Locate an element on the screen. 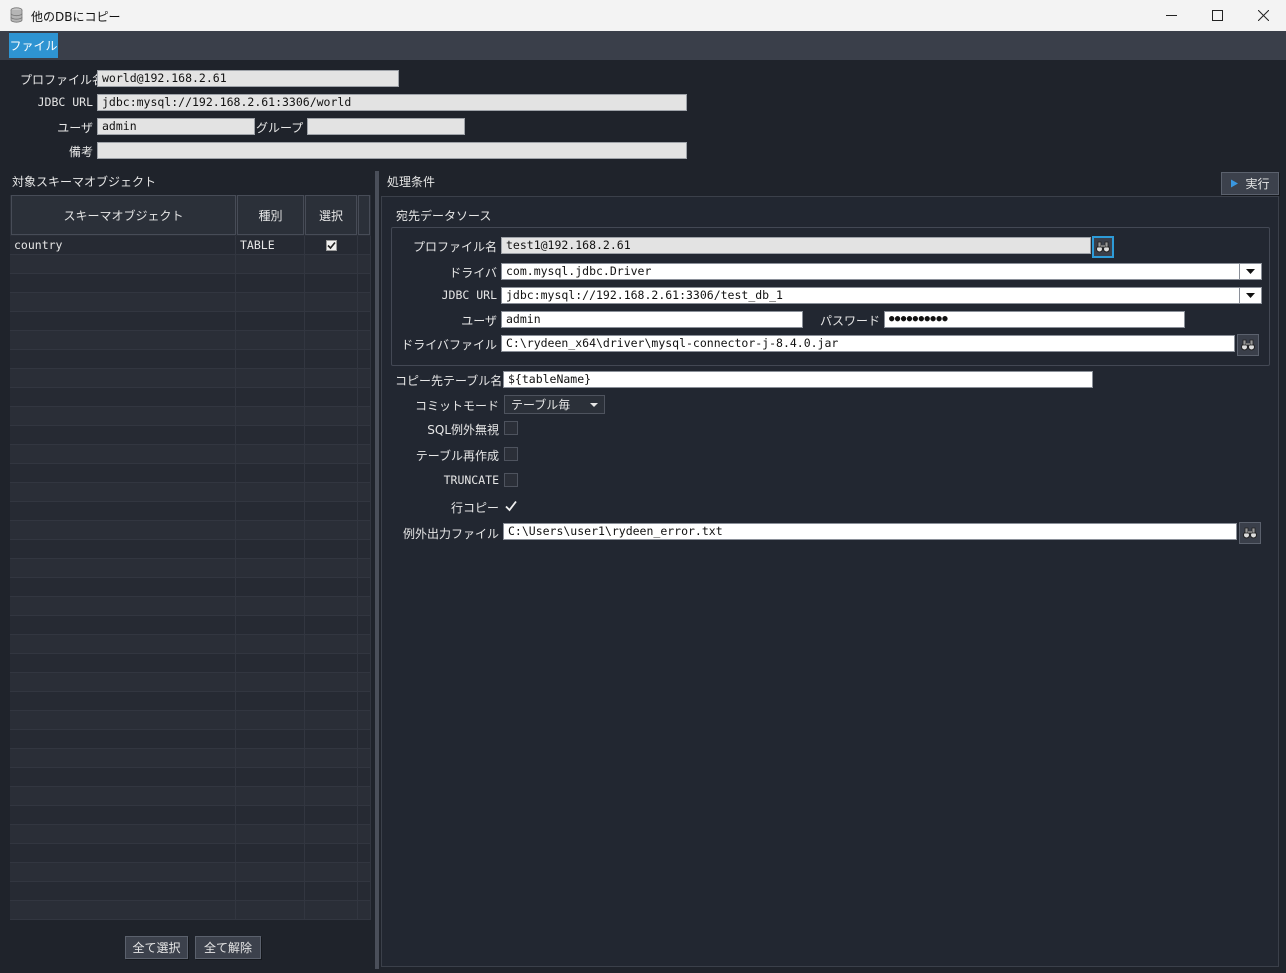 The width and height of the screenshot is (1286, 973). password-field: ●●●●●●●●●● is located at coordinates (1034, 319).